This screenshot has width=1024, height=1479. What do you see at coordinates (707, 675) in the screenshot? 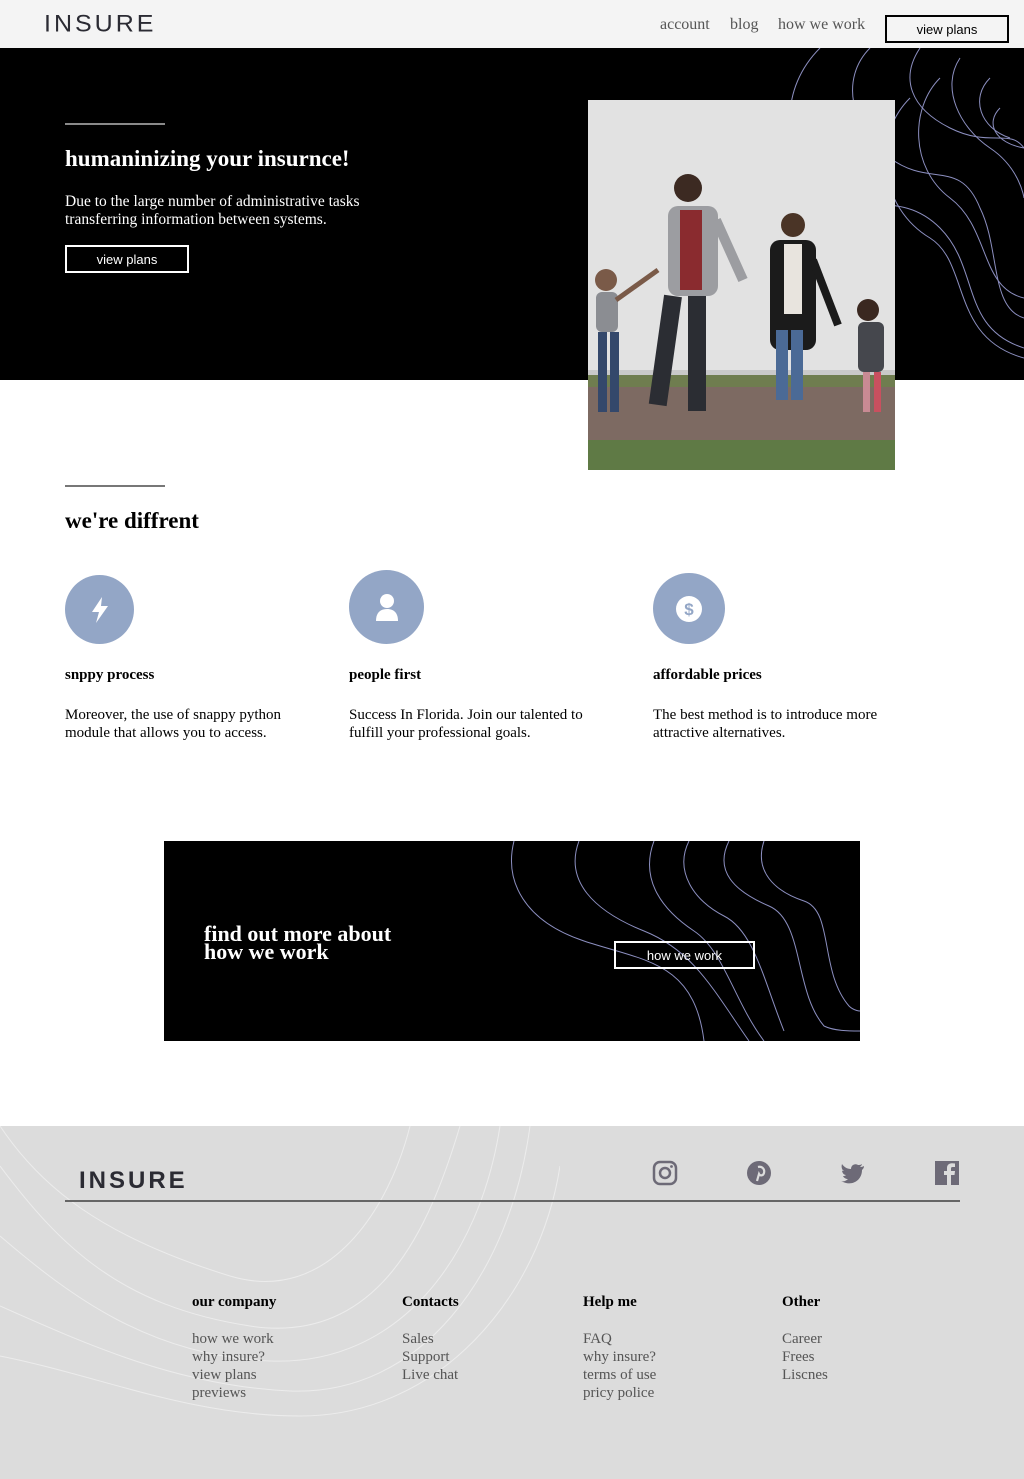
I see `feature-title: affordable prices` at bounding box center [707, 675].